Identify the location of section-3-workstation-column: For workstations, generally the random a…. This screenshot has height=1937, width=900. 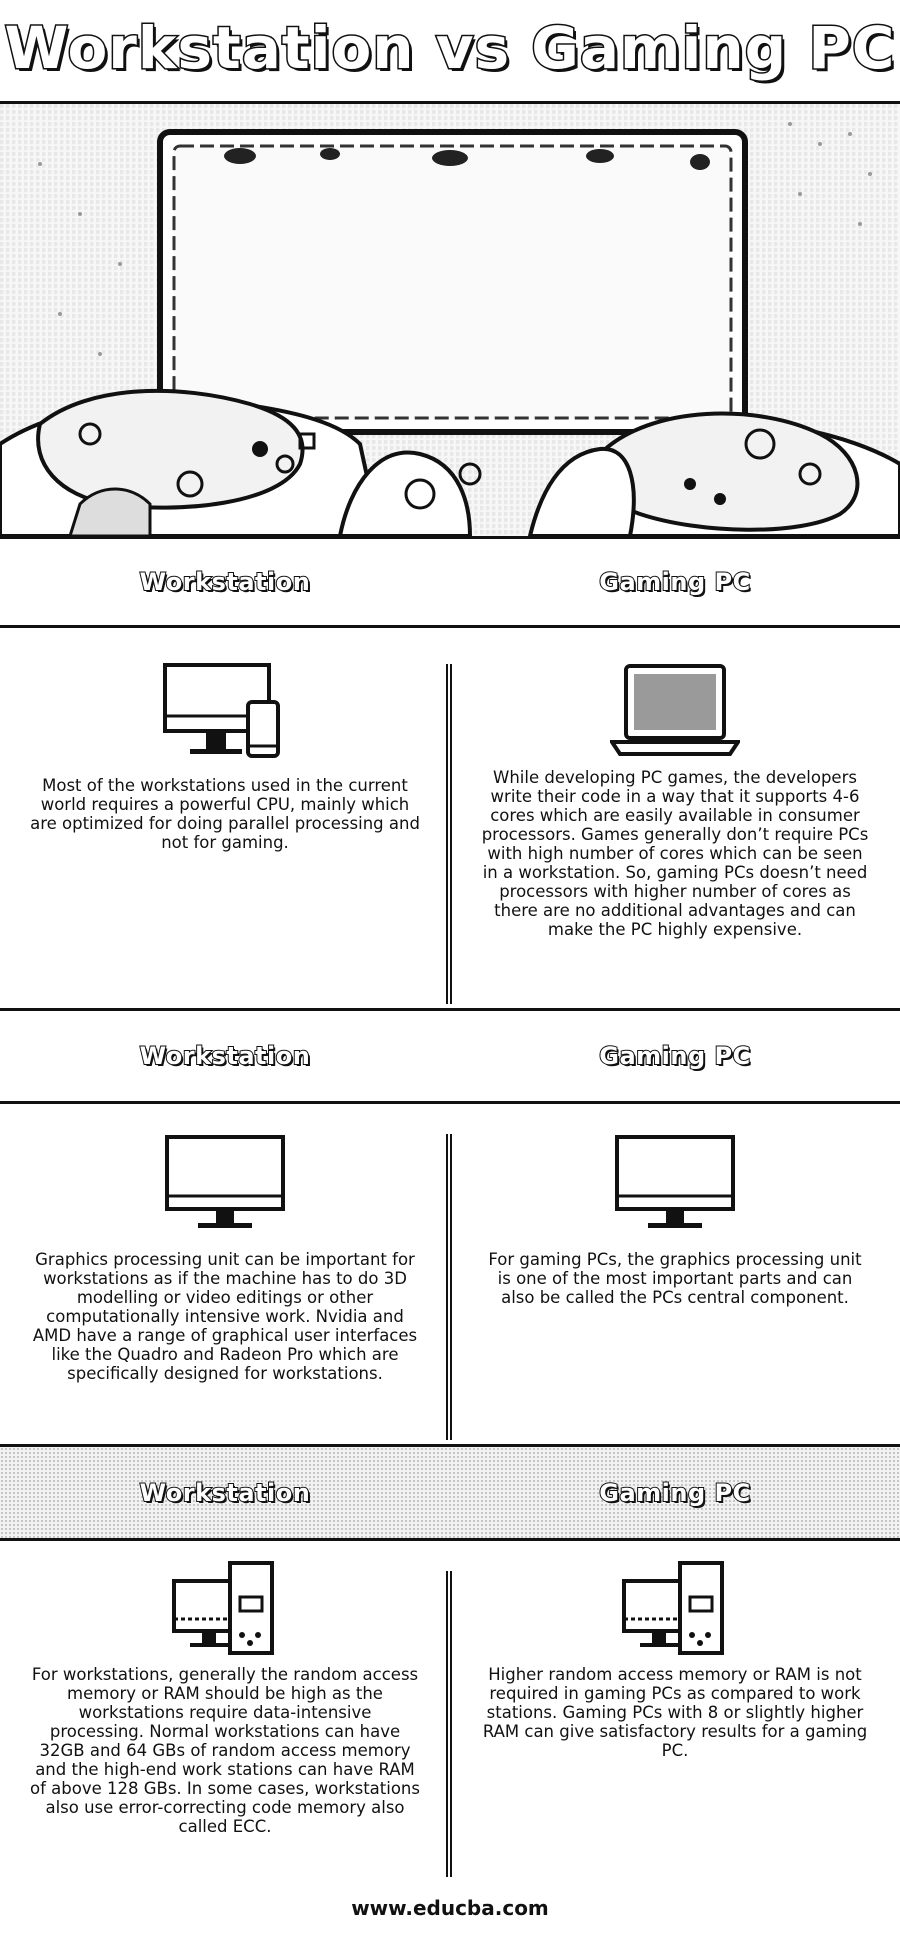
(225, 1716).